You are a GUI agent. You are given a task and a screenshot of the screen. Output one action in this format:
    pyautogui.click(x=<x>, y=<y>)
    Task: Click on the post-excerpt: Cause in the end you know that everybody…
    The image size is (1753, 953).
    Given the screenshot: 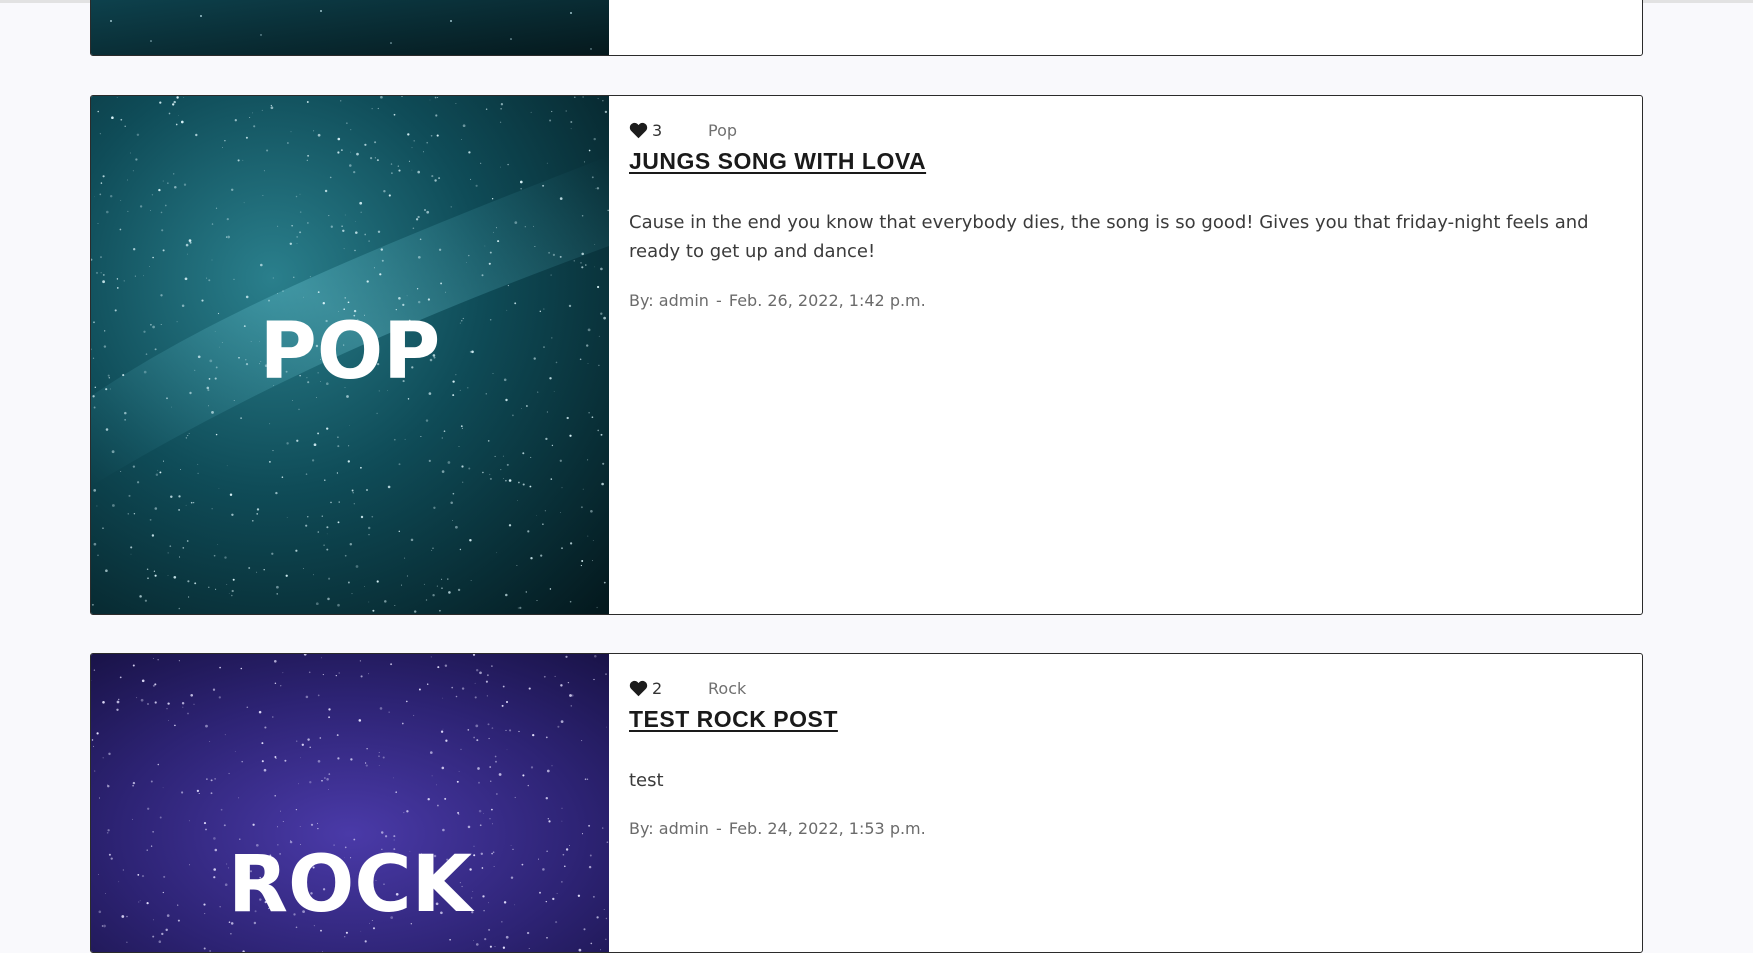 What is the action you would take?
    pyautogui.click(x=1126, y=237)
    